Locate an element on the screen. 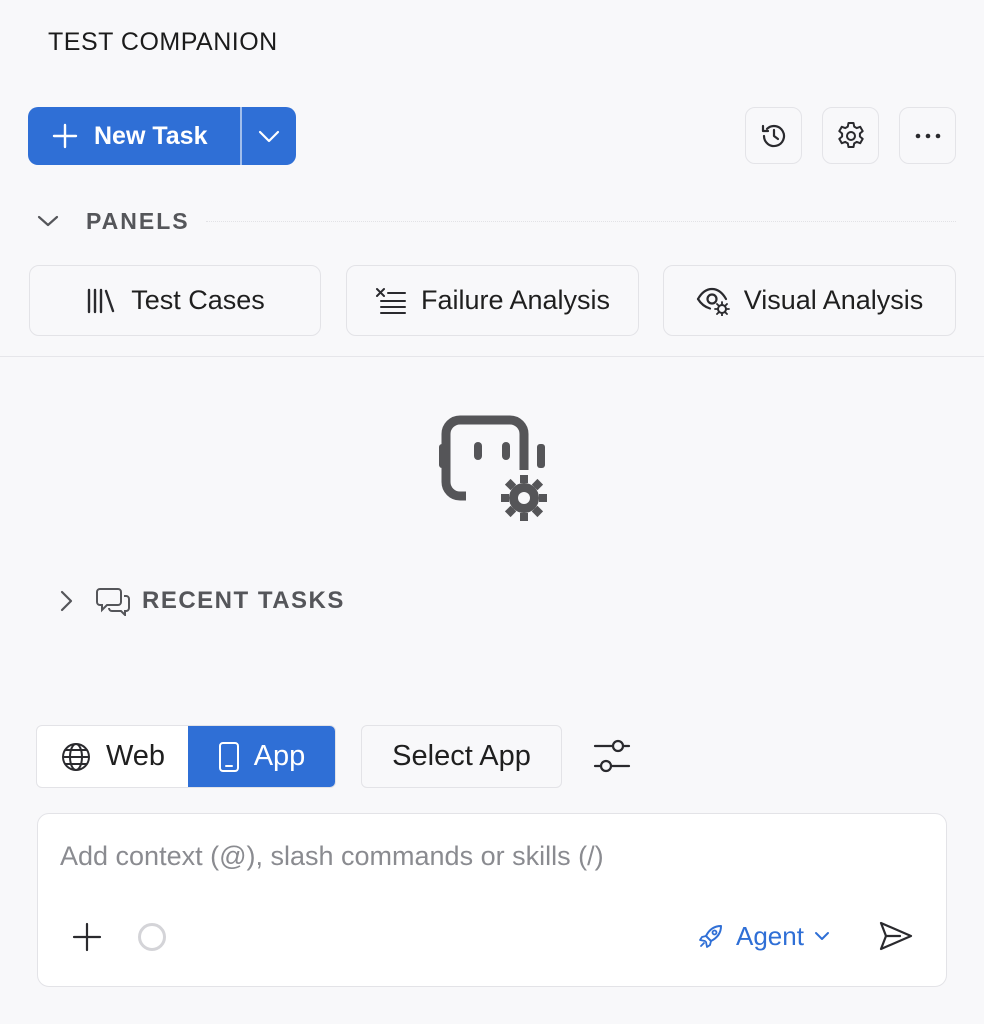  chat-input is located at coordinates (490, 856).